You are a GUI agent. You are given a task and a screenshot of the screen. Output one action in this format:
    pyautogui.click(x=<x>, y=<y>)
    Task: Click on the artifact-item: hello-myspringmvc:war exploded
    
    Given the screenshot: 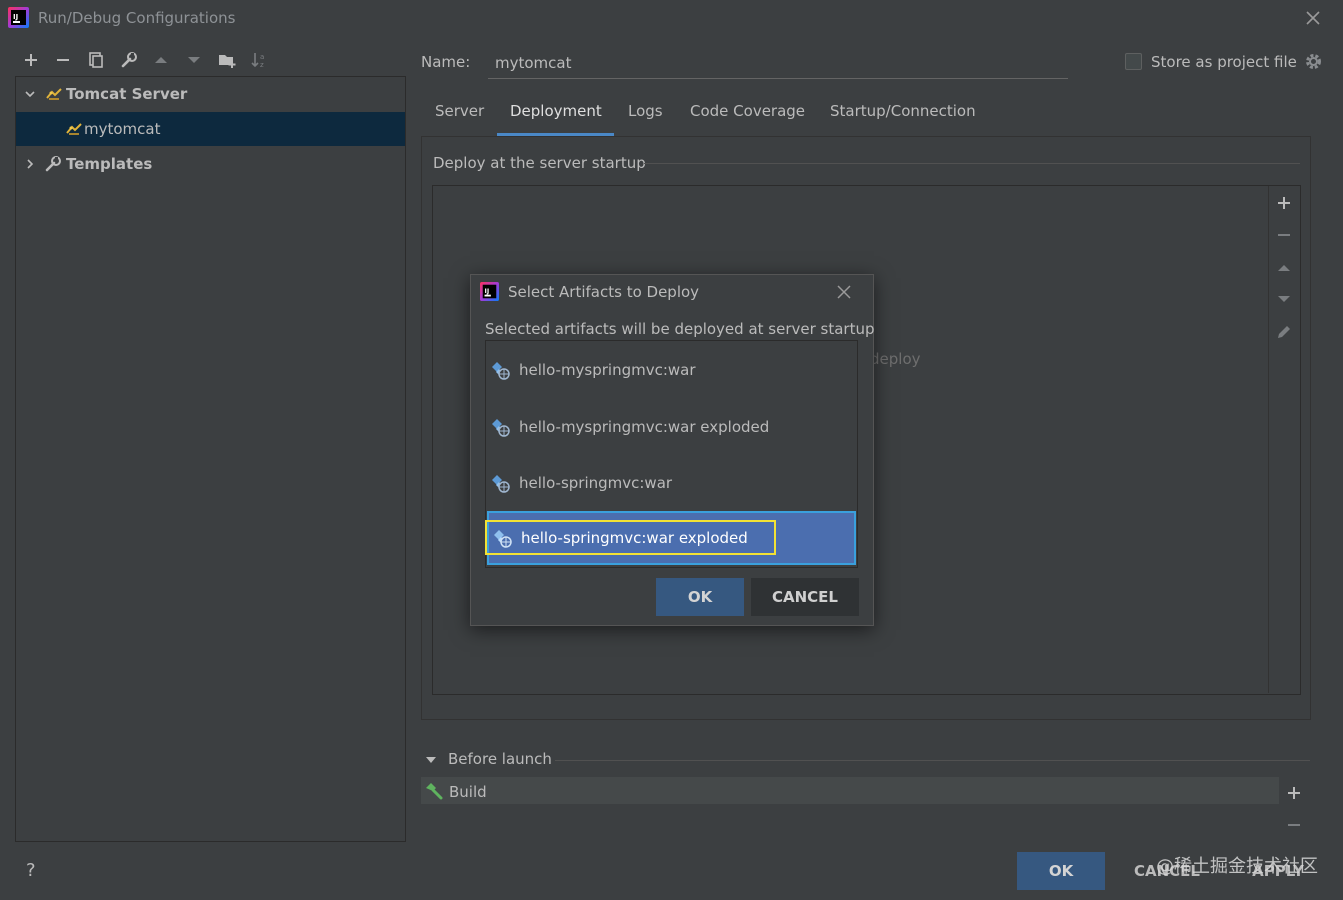 What is the action you would take?
    pyautogui.click(x=671, y=427)
    